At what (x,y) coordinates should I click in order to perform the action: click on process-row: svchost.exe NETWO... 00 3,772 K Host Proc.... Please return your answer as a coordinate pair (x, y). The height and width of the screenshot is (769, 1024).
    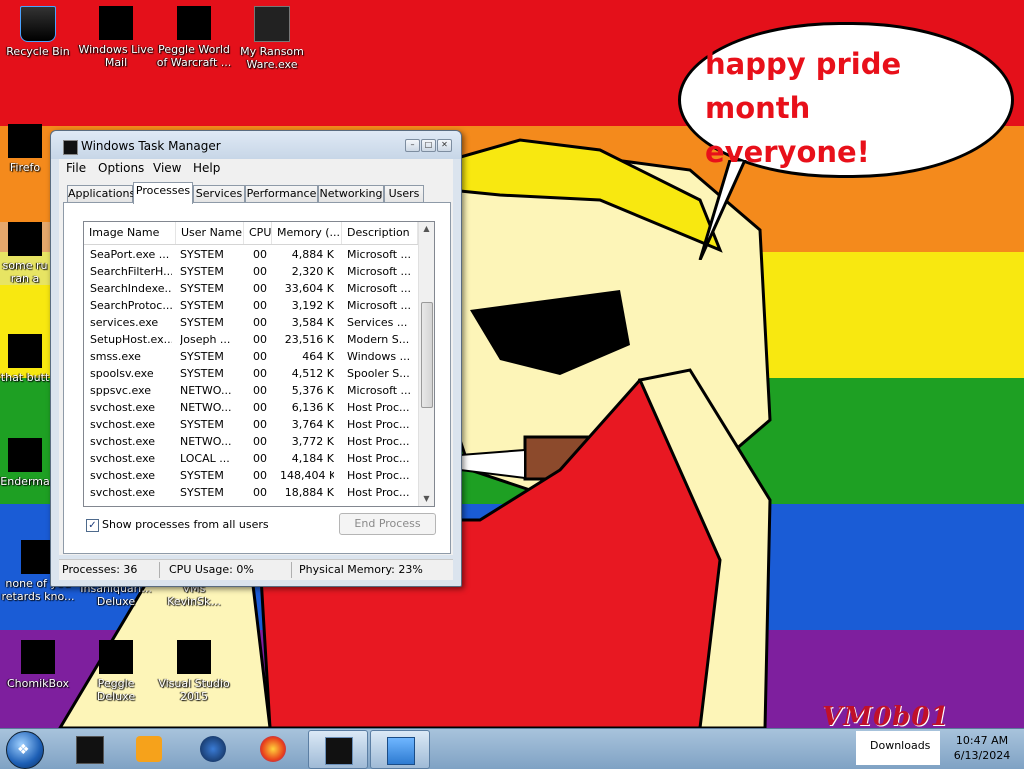
    Looking at the image, I should click on (251, 441).